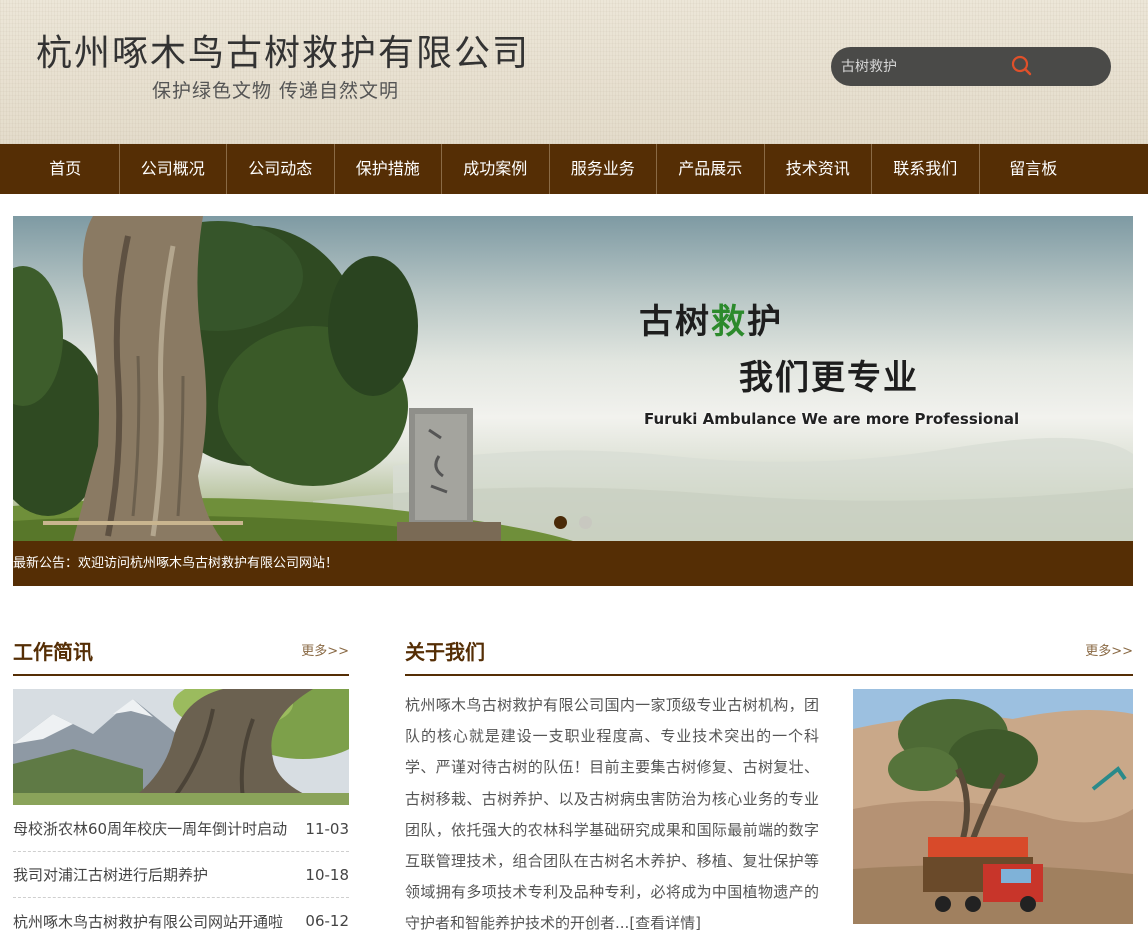 The image size is (1148, 944). What do you see at coordinates (1022, 67) in the screenshot?
I see `search-icon` at bounding box center [1022, 67].